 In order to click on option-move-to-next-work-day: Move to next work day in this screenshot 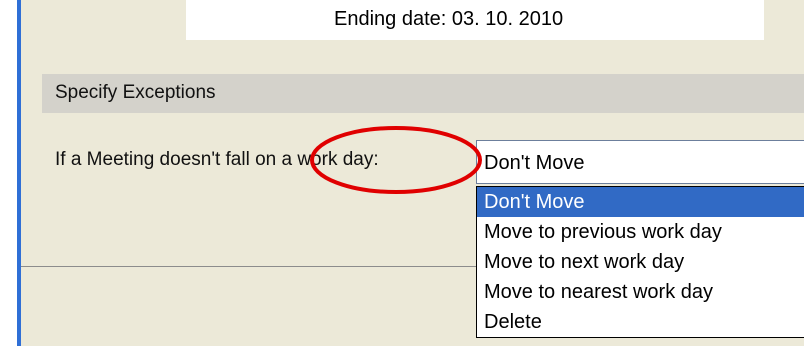, I will do `click(640, 262)`.